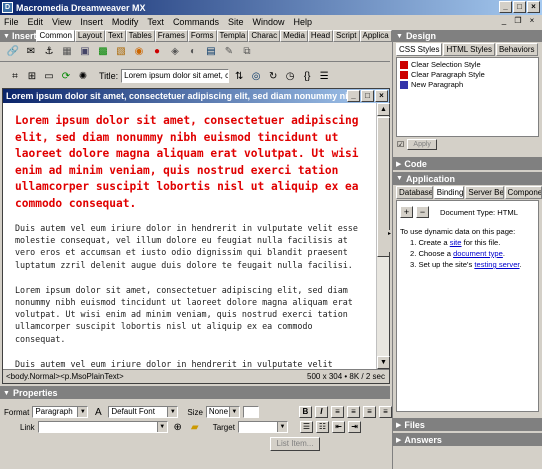 The image size is (542, 469). Describe the element at coordinates (89, 36) in the screenshot. I see `tab-layout: Layout` at that location.